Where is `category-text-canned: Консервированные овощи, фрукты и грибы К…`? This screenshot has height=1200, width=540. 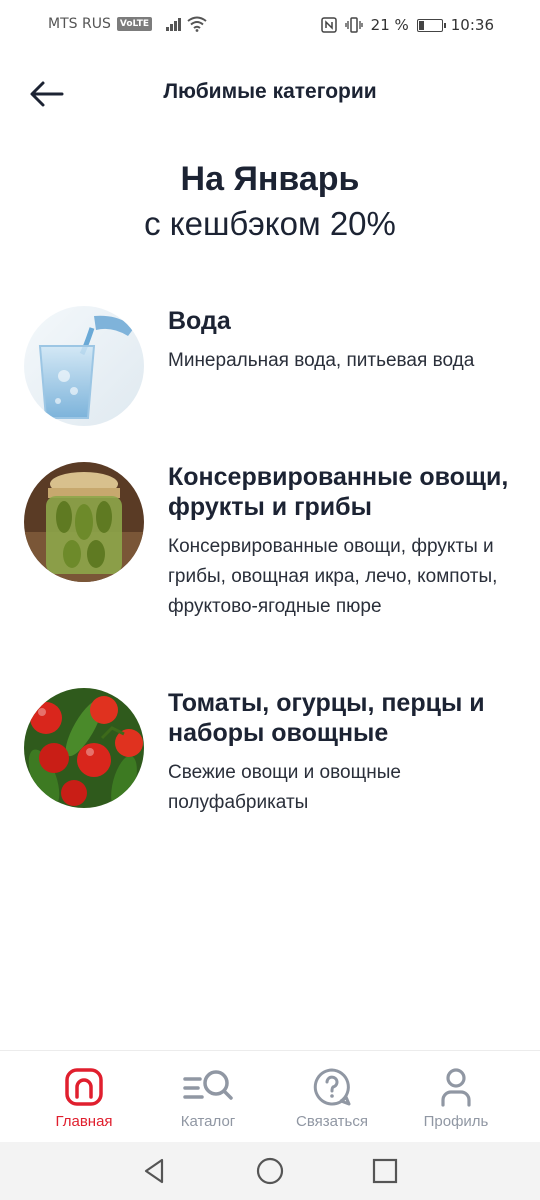 category-text-canned: Консервированные овощи, фрукты и грибы К… is located at coordinates (340, 542).